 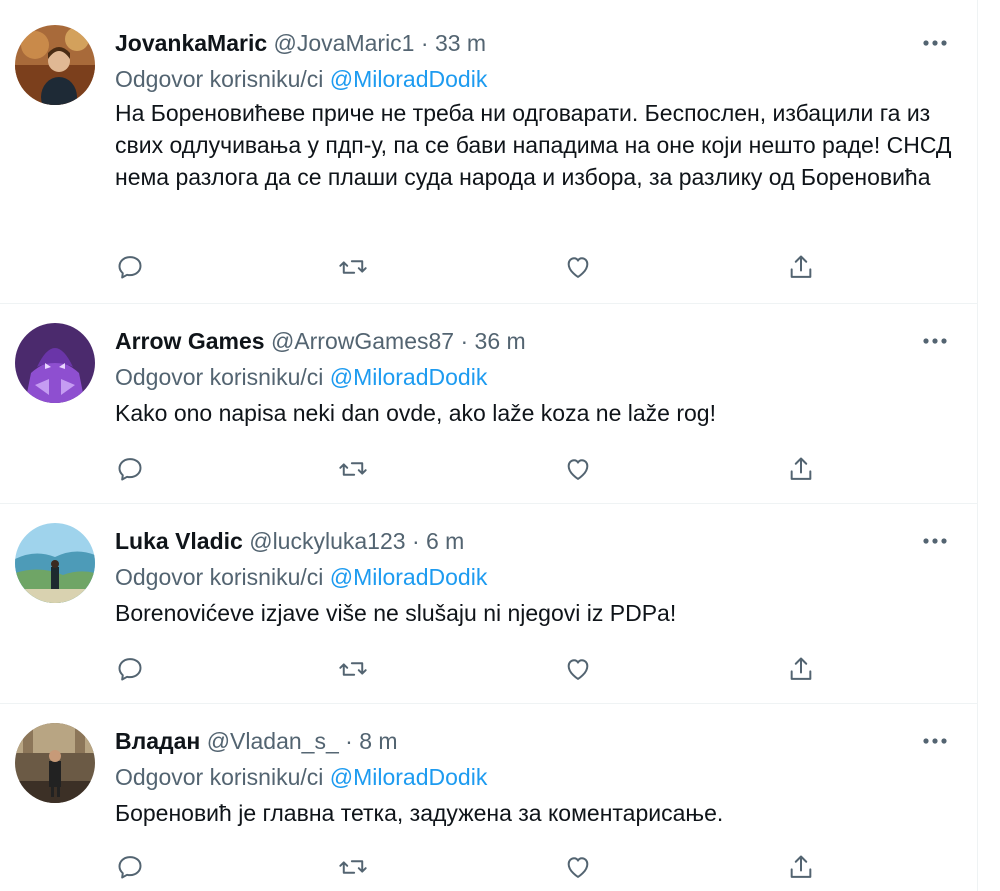 I want to click on tweet-header: JovankaMaric @JovaMaric1 · 33 m, so click(x=300, y=43).